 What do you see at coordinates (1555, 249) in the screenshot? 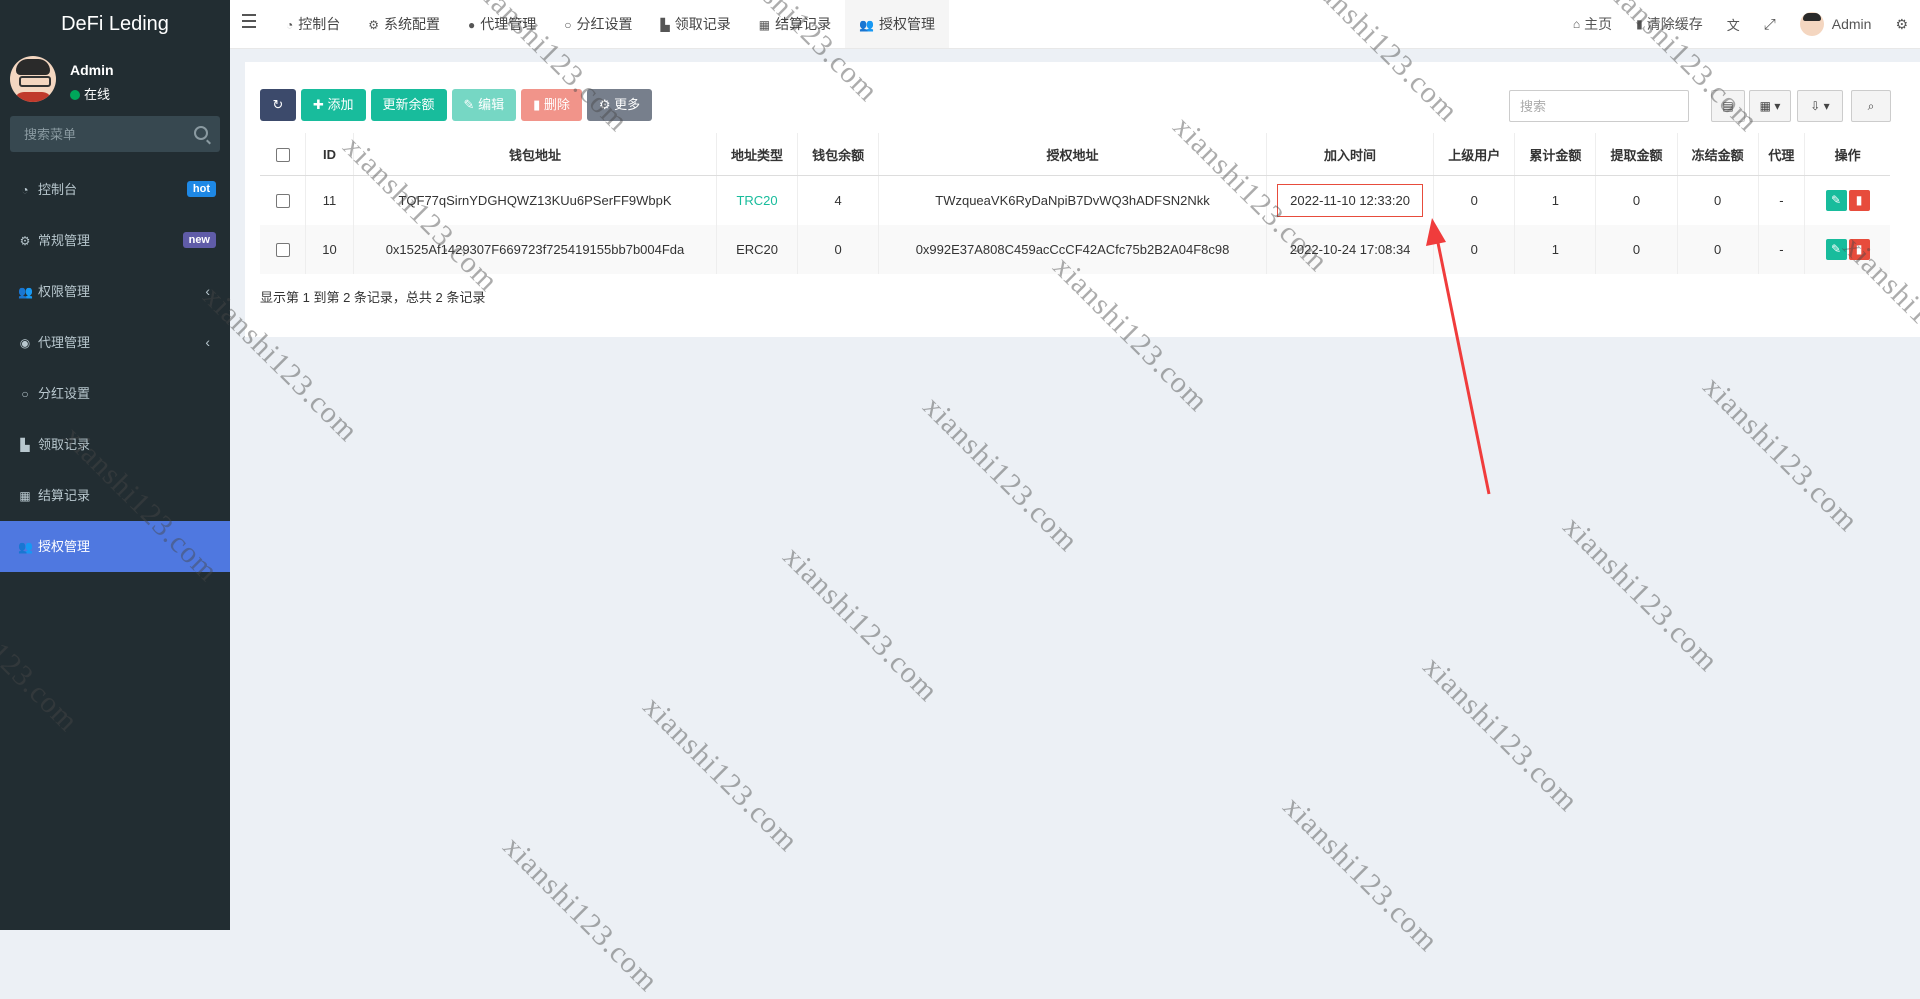
I see `cell-total: 1` at bounding box center [1555, 249].